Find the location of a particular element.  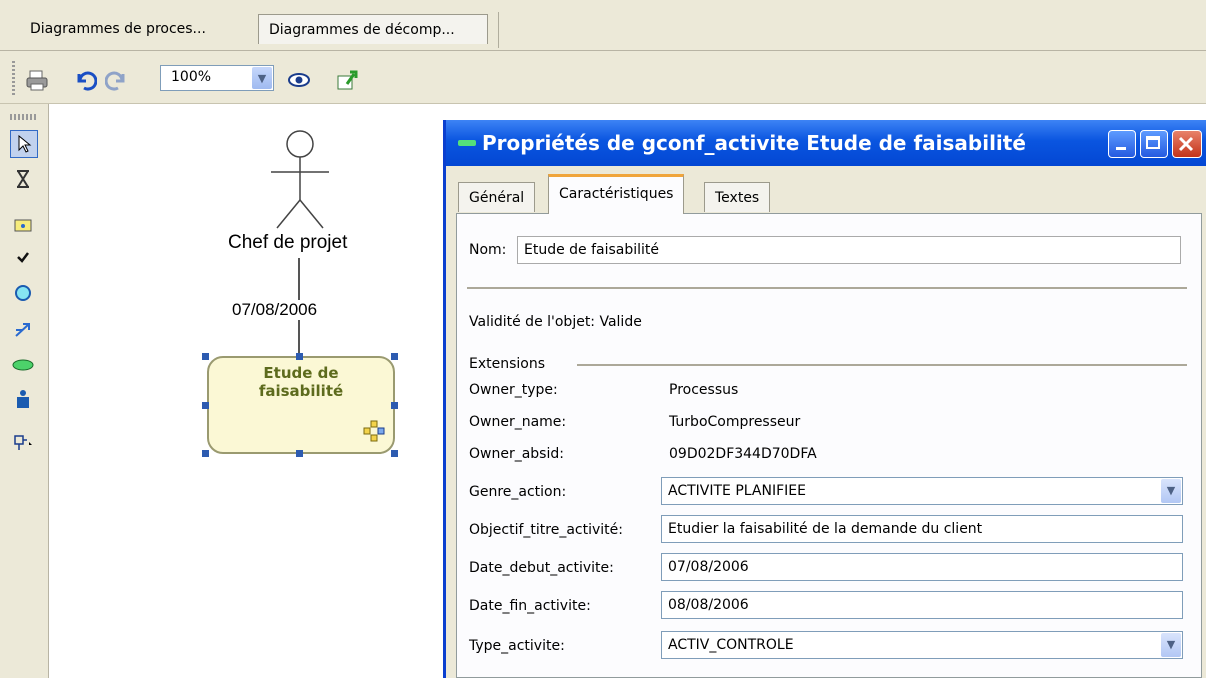

folder-icon is located at coordinates (23, 225).